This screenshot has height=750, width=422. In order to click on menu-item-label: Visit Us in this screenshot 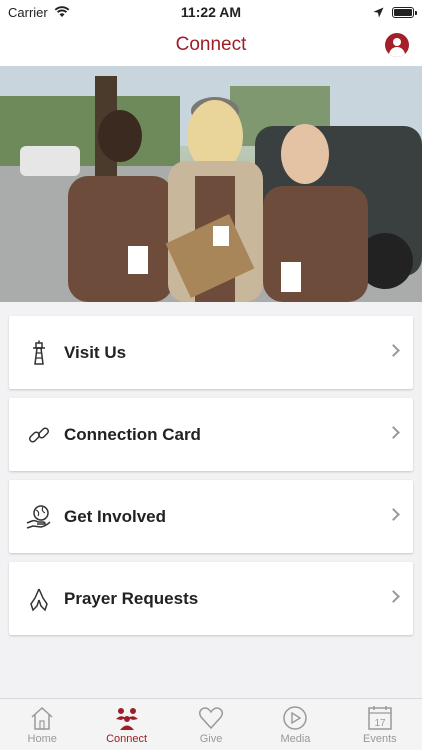, I will do `click(95, 352)`.